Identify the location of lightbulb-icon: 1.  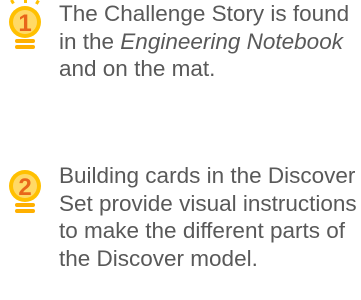
(26, 30).